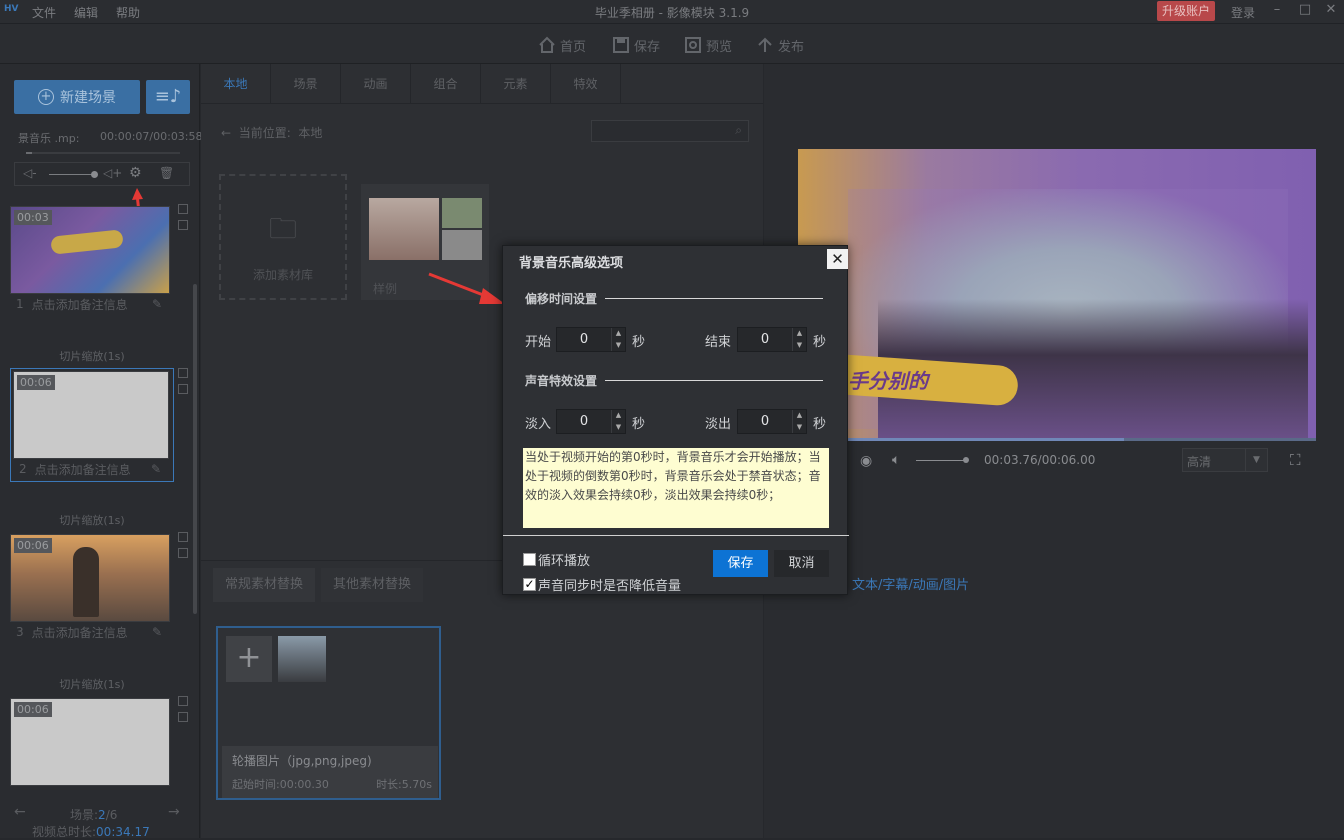 This screenshot has height=840, width=1344. Describe the element at coordinates (92, 260) in the screenshot. I see `scene-card-1: 00:03 1 点击添加备注信息 ✎` at that location.